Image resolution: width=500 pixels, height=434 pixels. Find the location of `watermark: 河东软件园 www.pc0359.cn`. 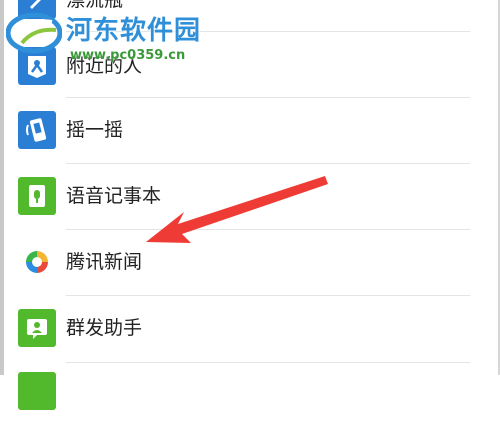

watermark: 河东软件园 www.pc0359.cn is located at coordinates (119, 36).